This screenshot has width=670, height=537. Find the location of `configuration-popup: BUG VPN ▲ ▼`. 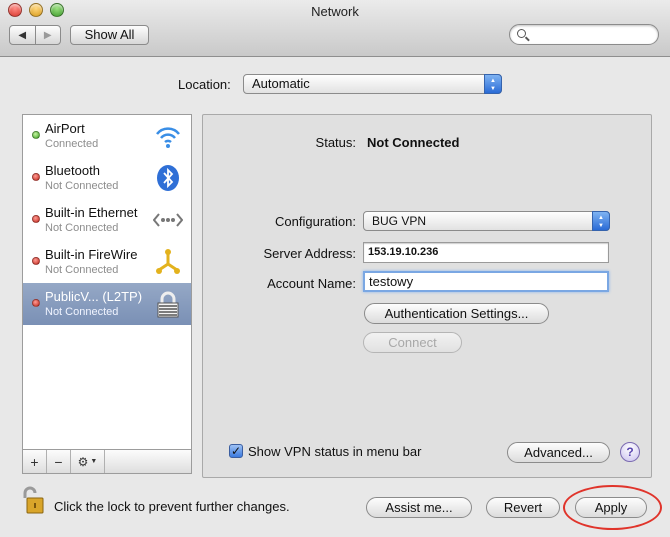

configuration-popup: BUG VPN ▲ ▼ is located at coordinates (486, 221).